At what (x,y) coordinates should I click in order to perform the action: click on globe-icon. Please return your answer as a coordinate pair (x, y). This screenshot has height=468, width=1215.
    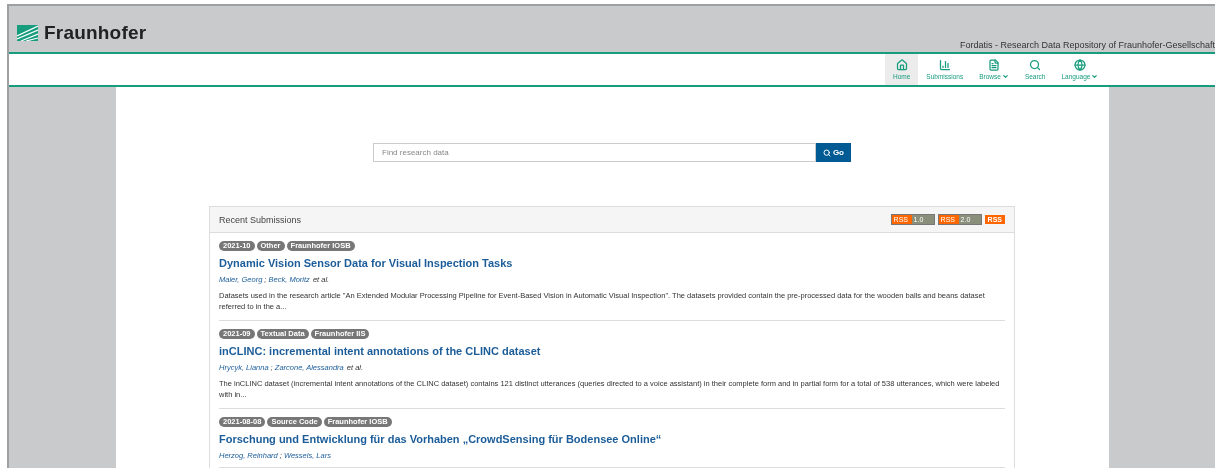
    Looking at the image, I should click on (1079, 65).